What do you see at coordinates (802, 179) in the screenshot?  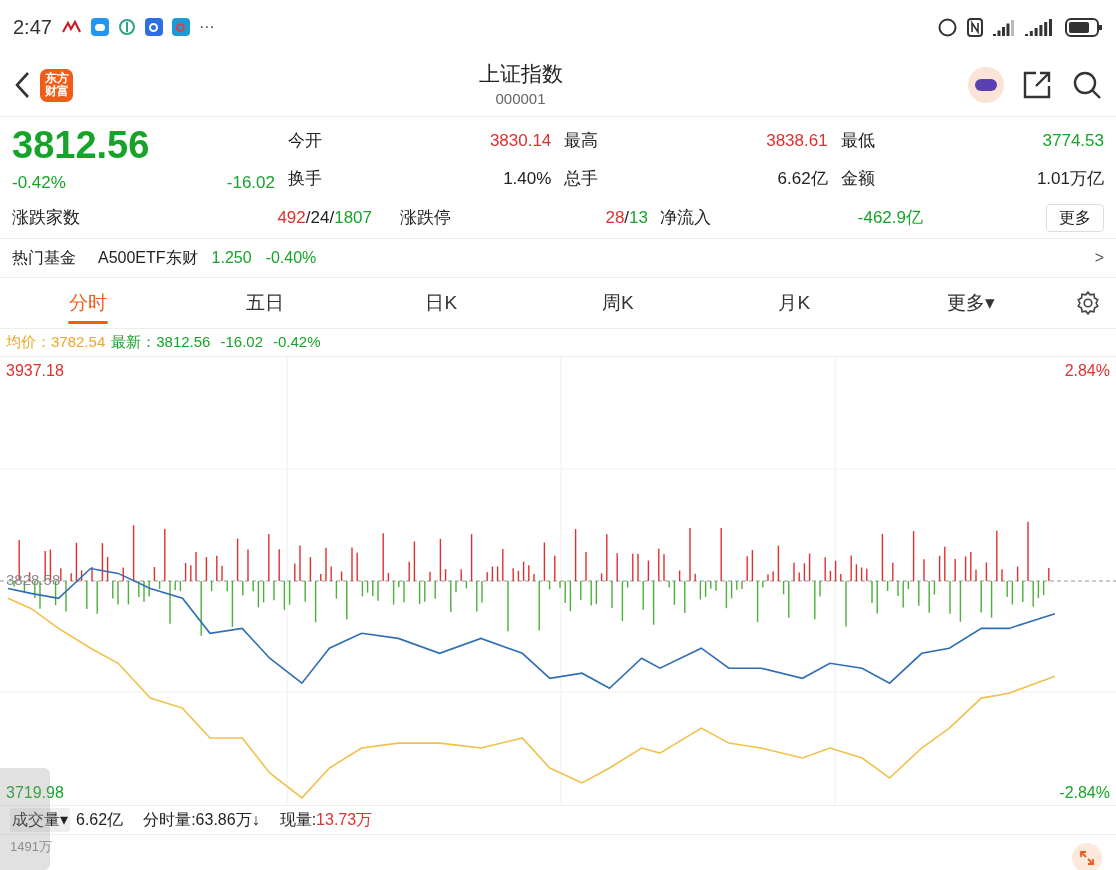 I see `stat-value: 6.62亿` at bounding box center [802, 179].